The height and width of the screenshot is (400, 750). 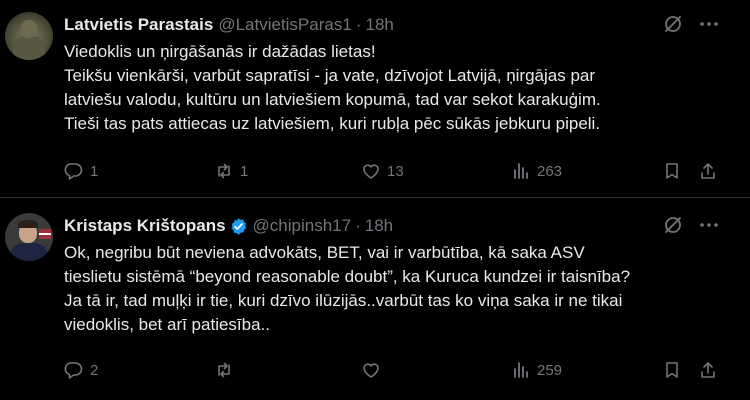 What do you see at coordinates (550, 171) in the screenshot?
I see `views-count: 263` at bounding box center [550, 171].